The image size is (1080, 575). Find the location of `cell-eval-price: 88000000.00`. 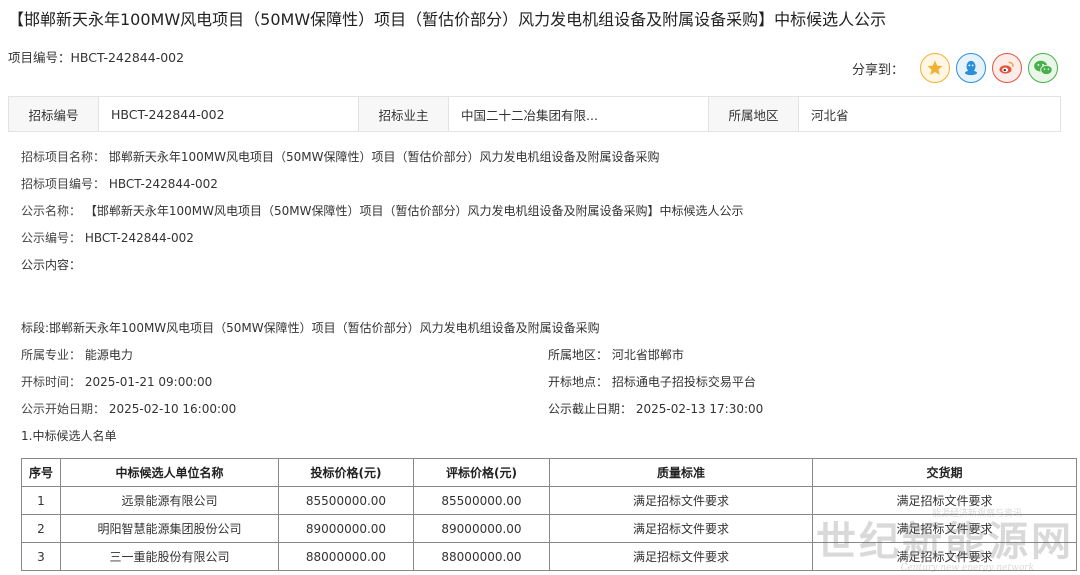

cell-eval-price: 88000000.00 is located at coordinates (481, 556).